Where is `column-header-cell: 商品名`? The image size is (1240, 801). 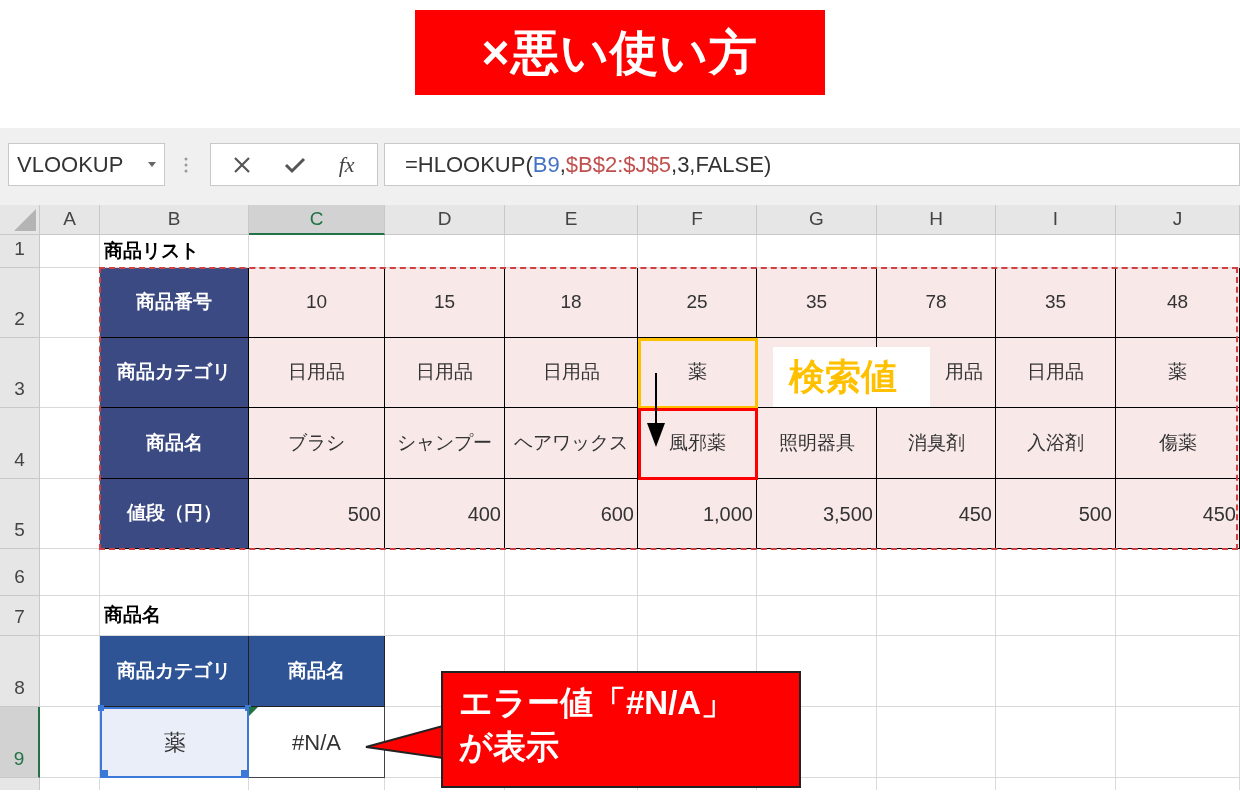
column-header-cell: 商品名 is located at coordinates (317, 671).